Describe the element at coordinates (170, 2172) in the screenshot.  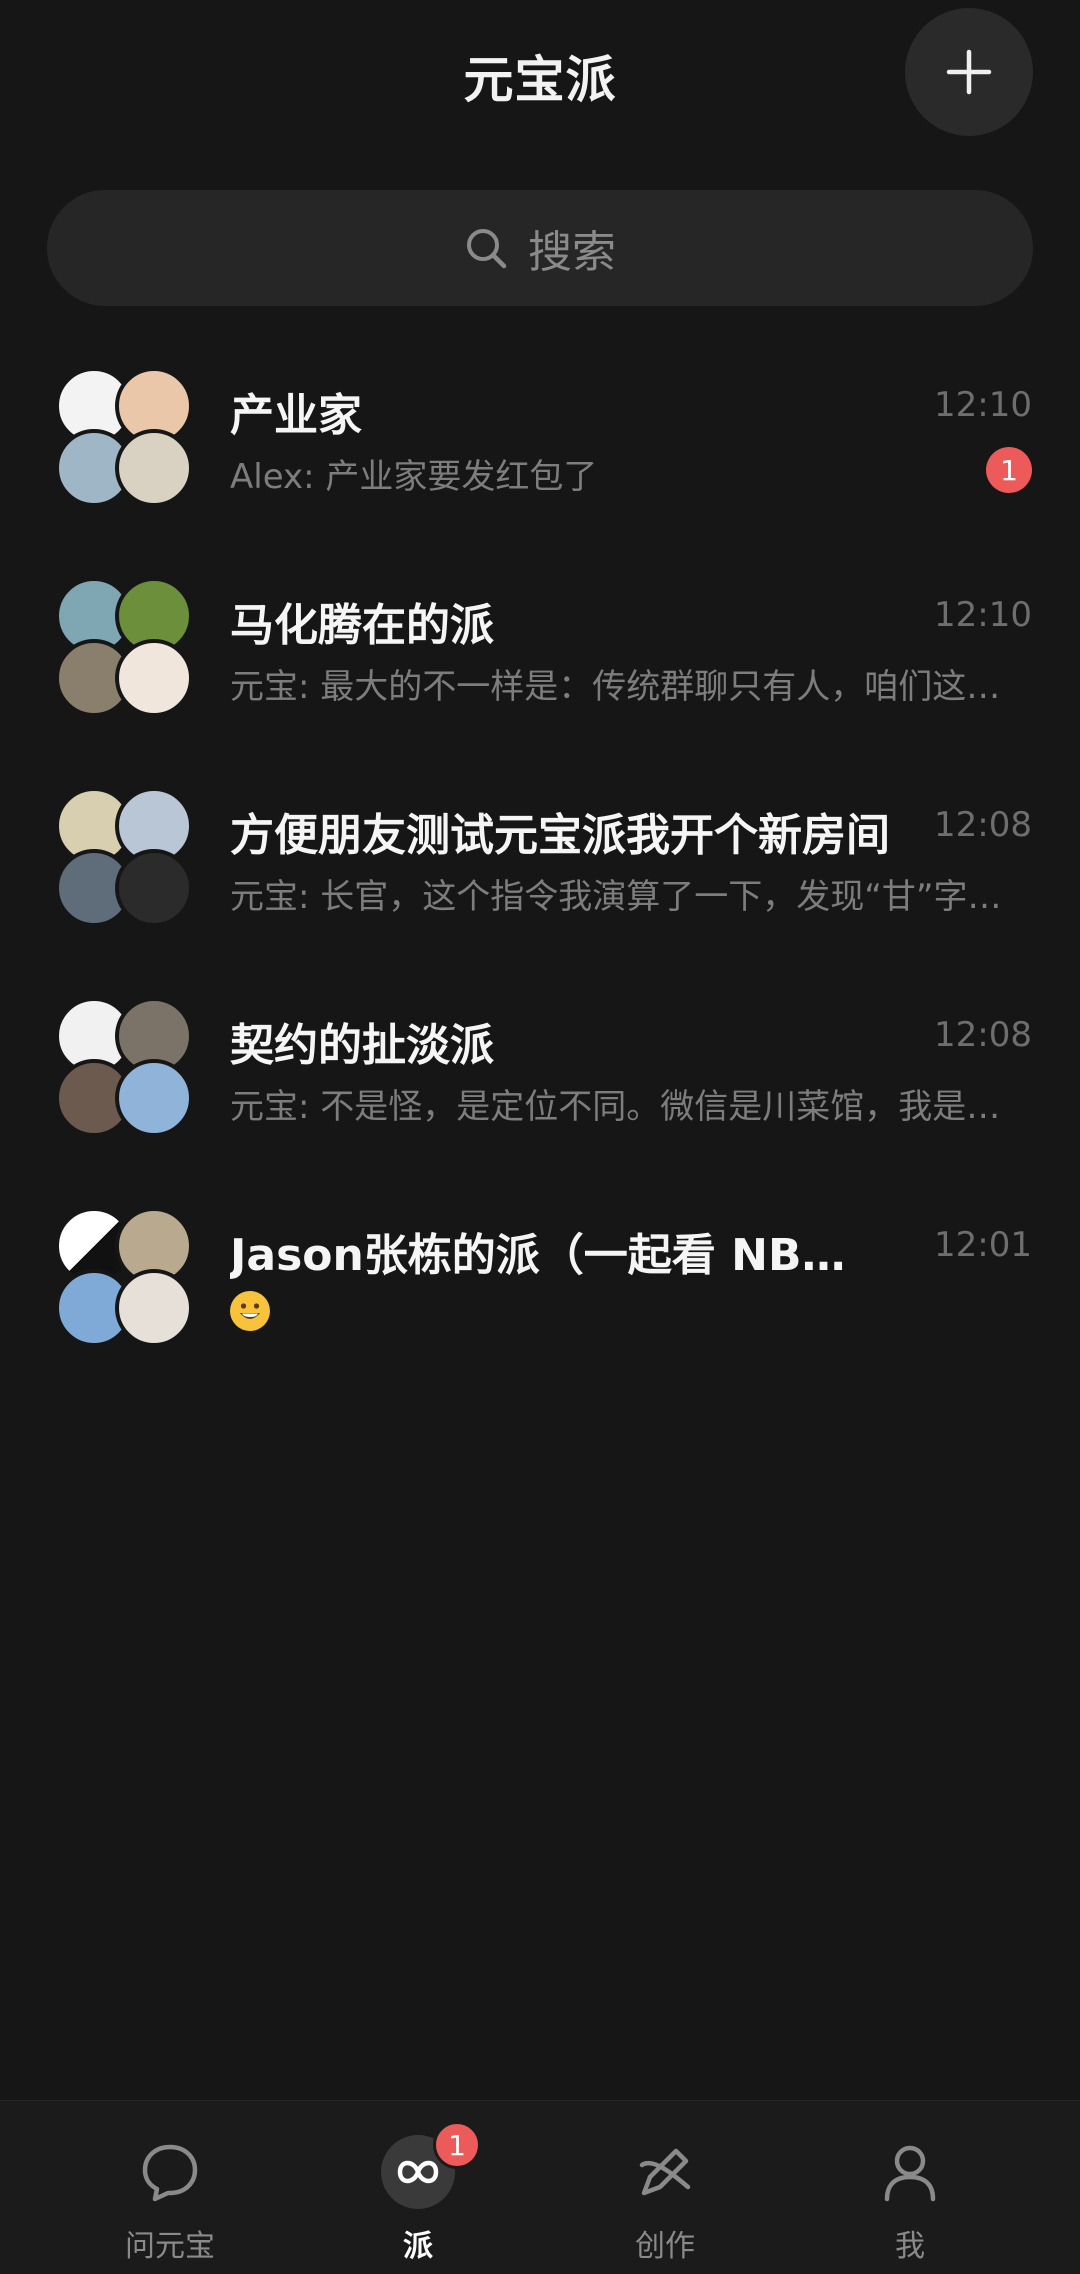
I see `chat-bubble-icon` at that location.